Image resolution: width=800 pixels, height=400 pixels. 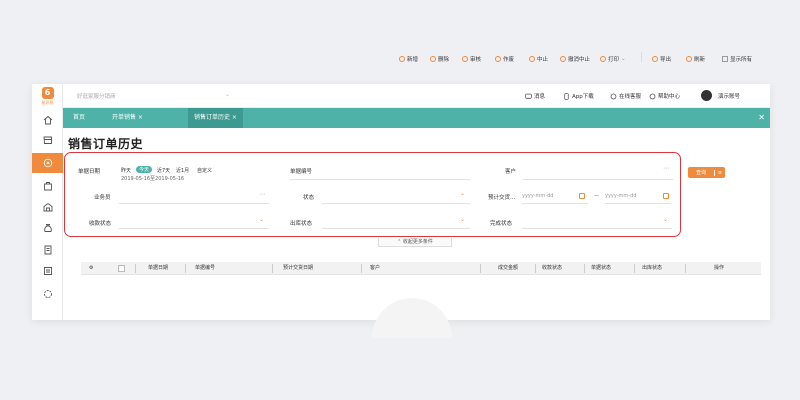 I want to click on show-hidden-label: 显示所有, so click(x=741, y=60).